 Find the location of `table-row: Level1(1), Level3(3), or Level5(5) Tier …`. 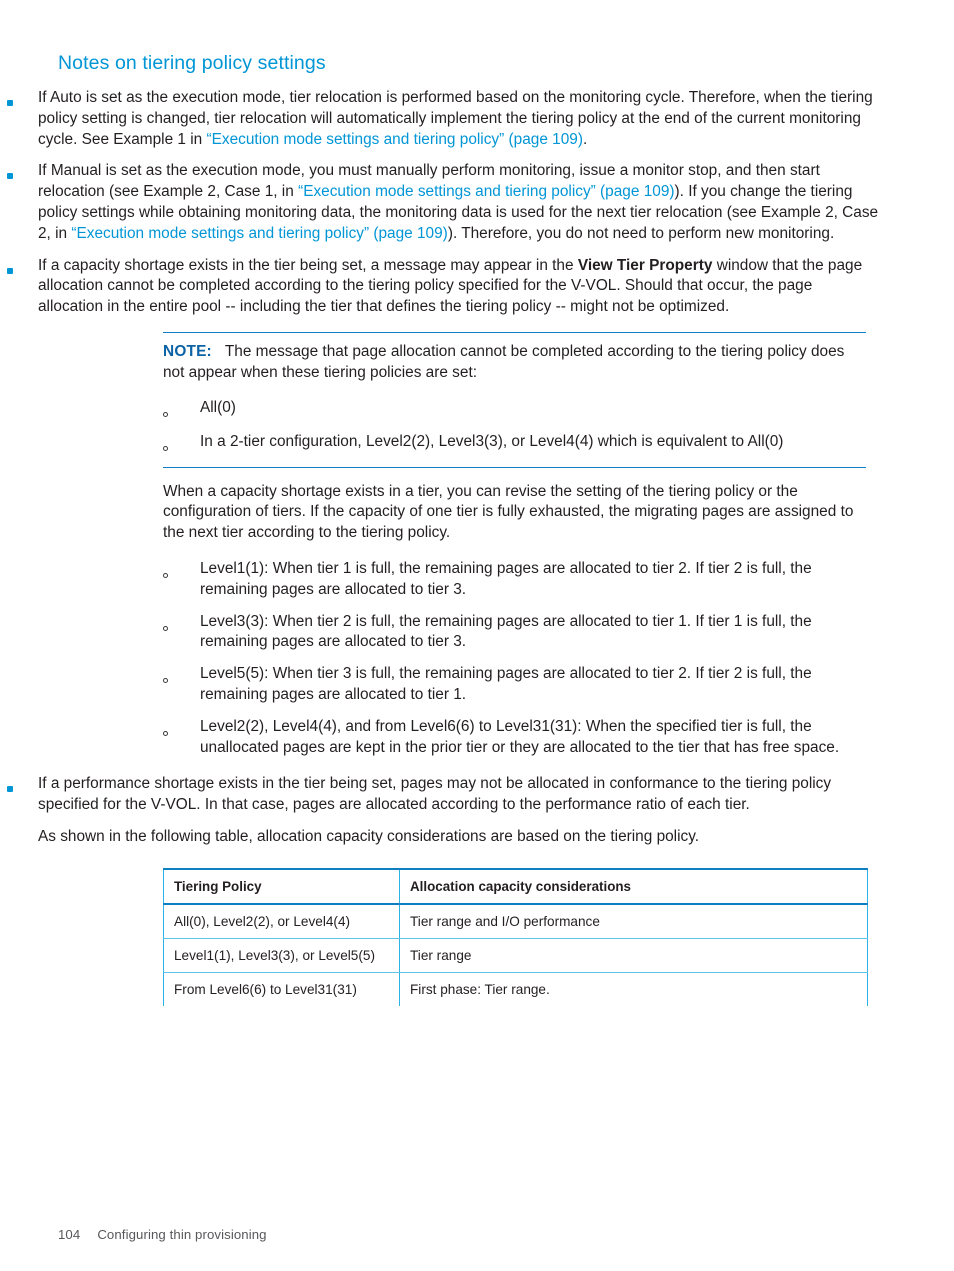

table-row: Level1(1), Level3(3), or Level5(5) Tier … is located at coordinates (515, 955).